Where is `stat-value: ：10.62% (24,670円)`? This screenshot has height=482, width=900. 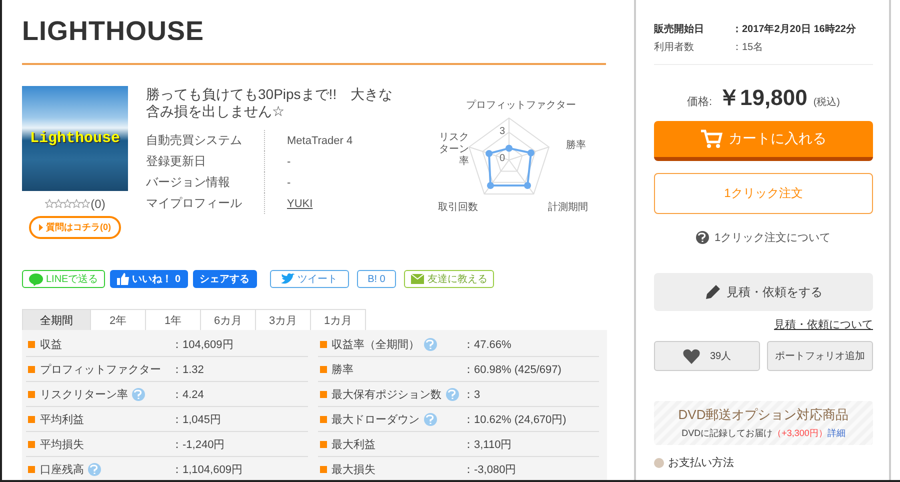
stat-value: ：10.62% (24,670円) is located at coordinates (515, 419).